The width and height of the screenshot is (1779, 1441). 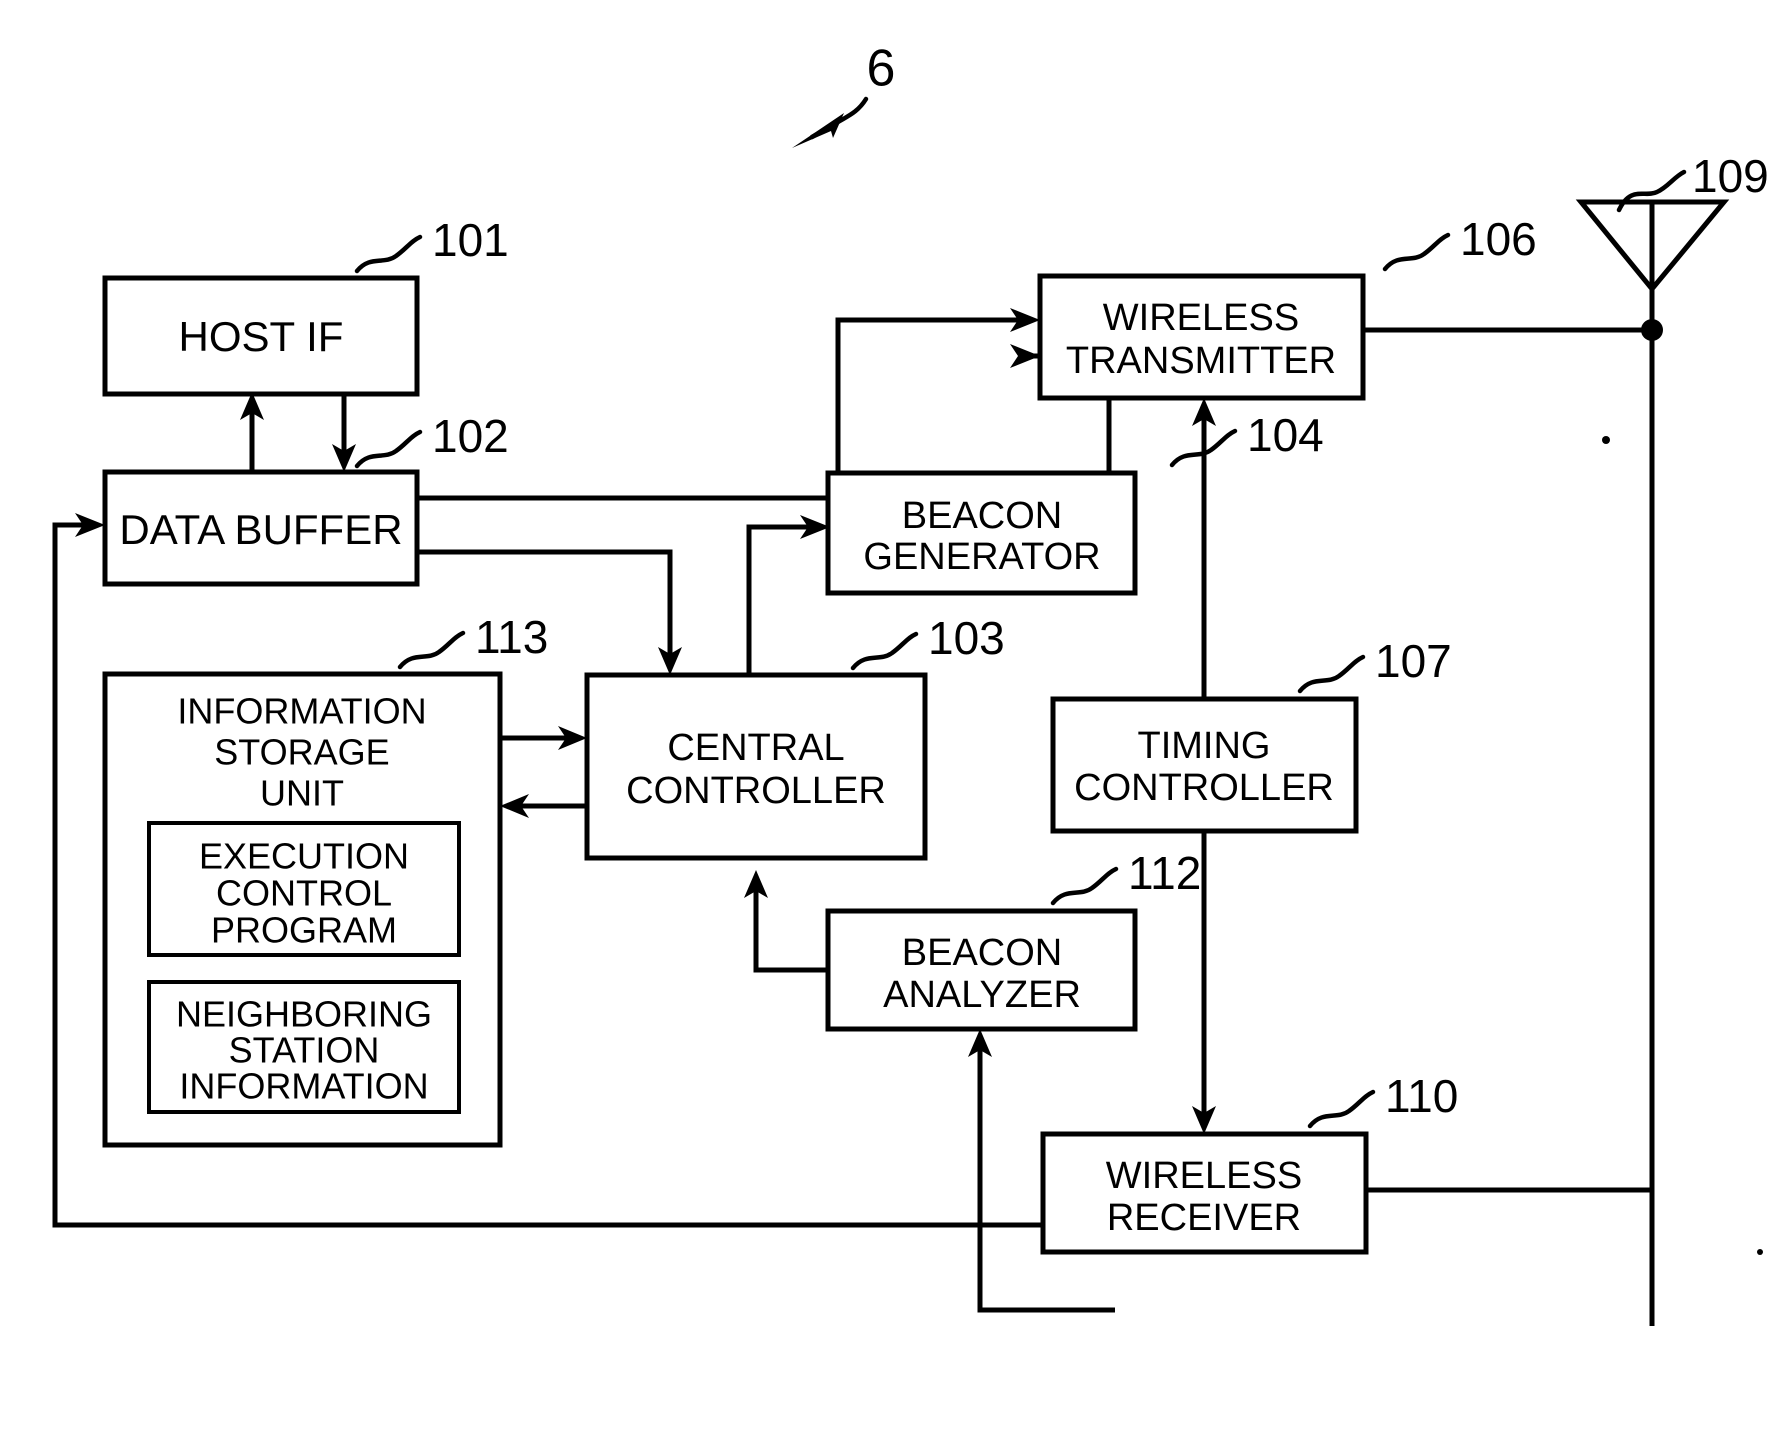 What do you see at coordinates (260, 529) in the screenshot?
I see `data-buffer-label: DATA BUFFER` at bounding box center [260, 529].